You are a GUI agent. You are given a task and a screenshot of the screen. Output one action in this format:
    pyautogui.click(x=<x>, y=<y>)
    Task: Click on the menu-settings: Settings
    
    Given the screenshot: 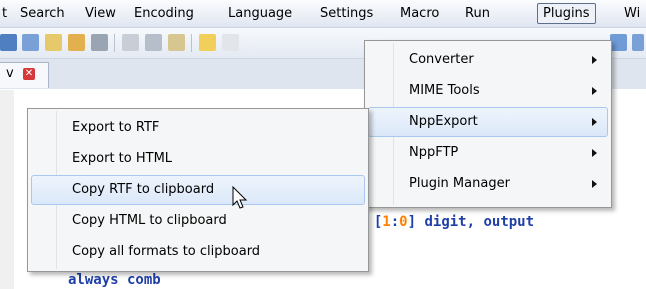 What is the action you would take?
    pyautogui.click(x=346, y=13)
    